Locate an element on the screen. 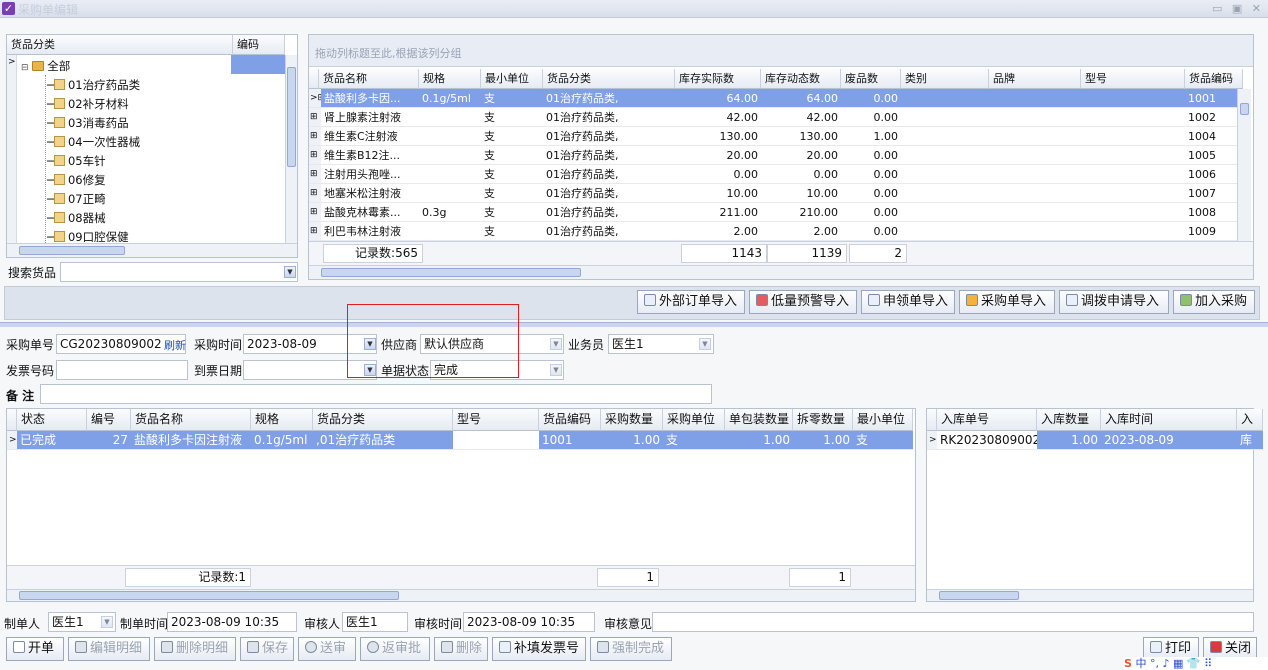  collapse-icon: ⊟ is located at coordinates (25, 68).